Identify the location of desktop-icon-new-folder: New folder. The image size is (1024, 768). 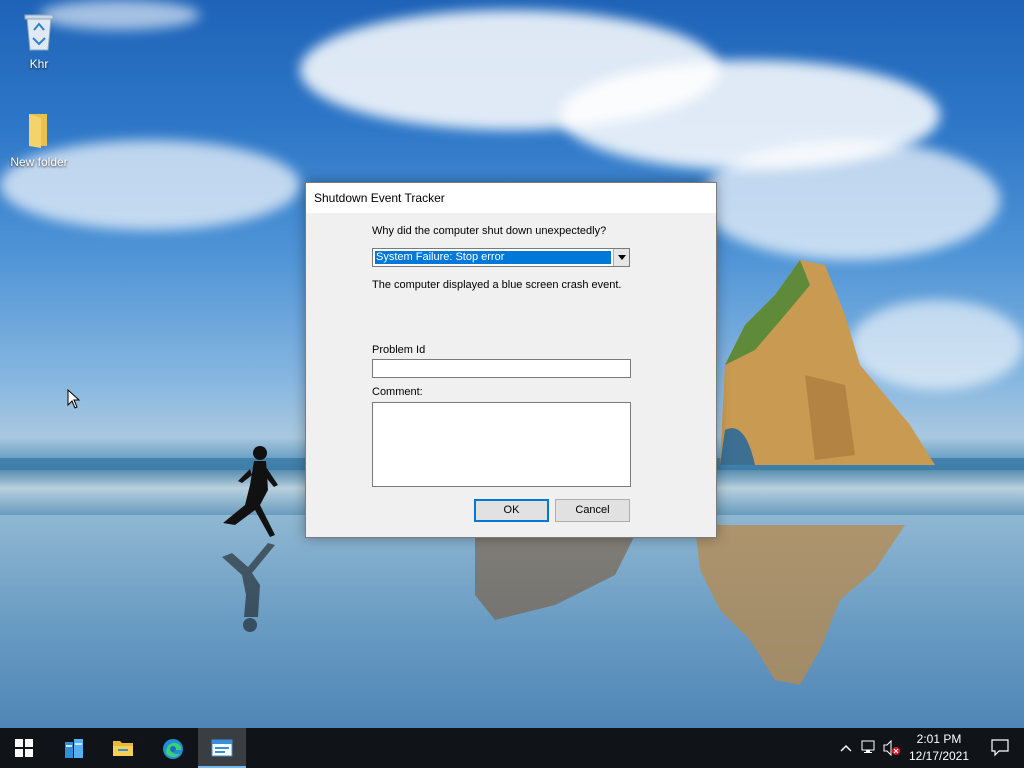
(39, 139).